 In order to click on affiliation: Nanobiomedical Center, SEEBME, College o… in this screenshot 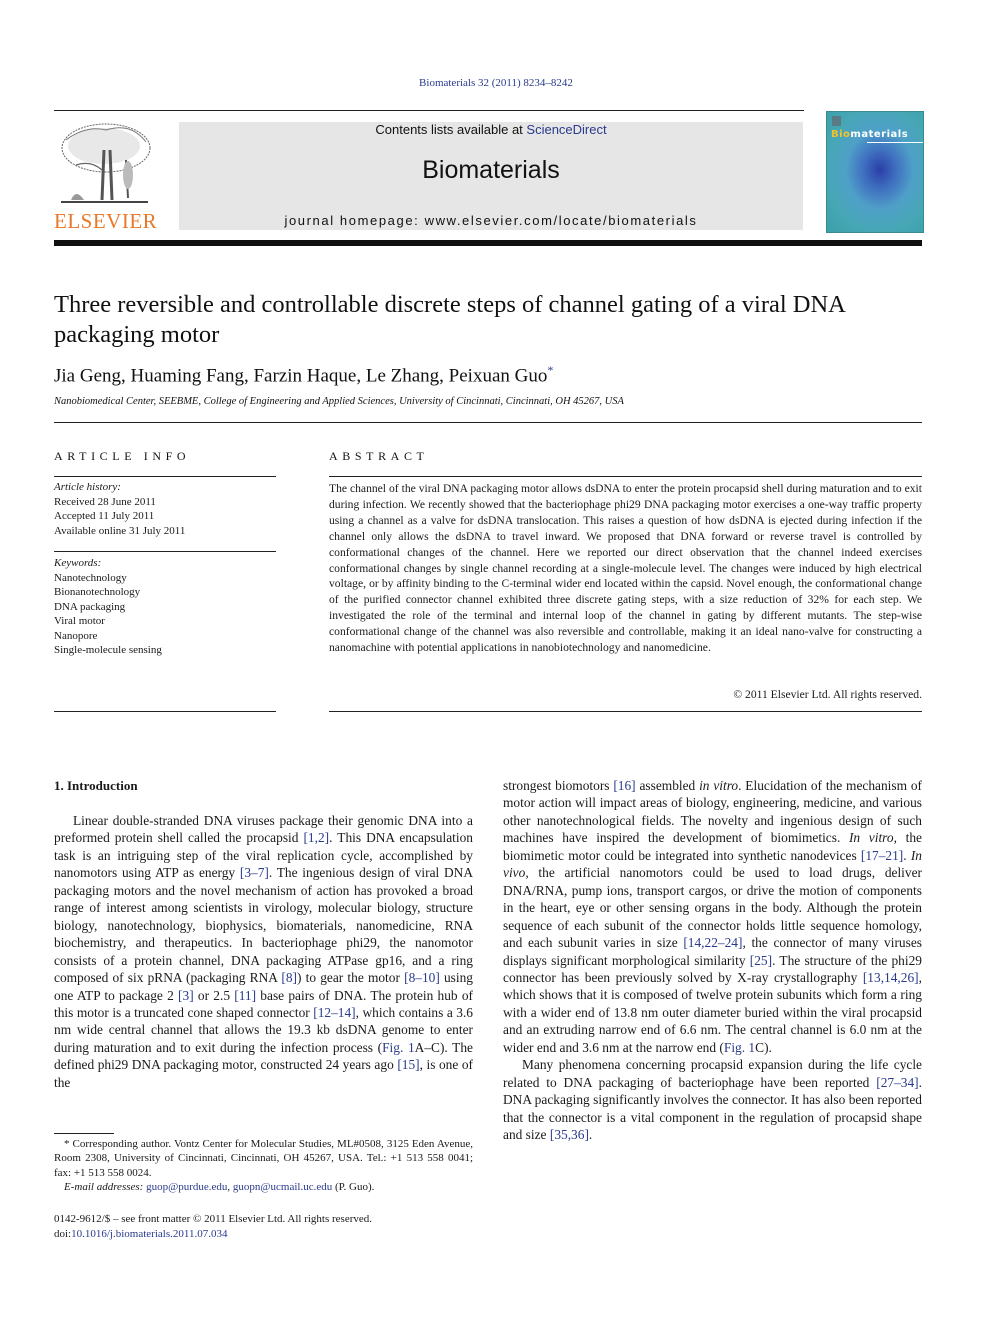, I will do `click(339, 401)`.